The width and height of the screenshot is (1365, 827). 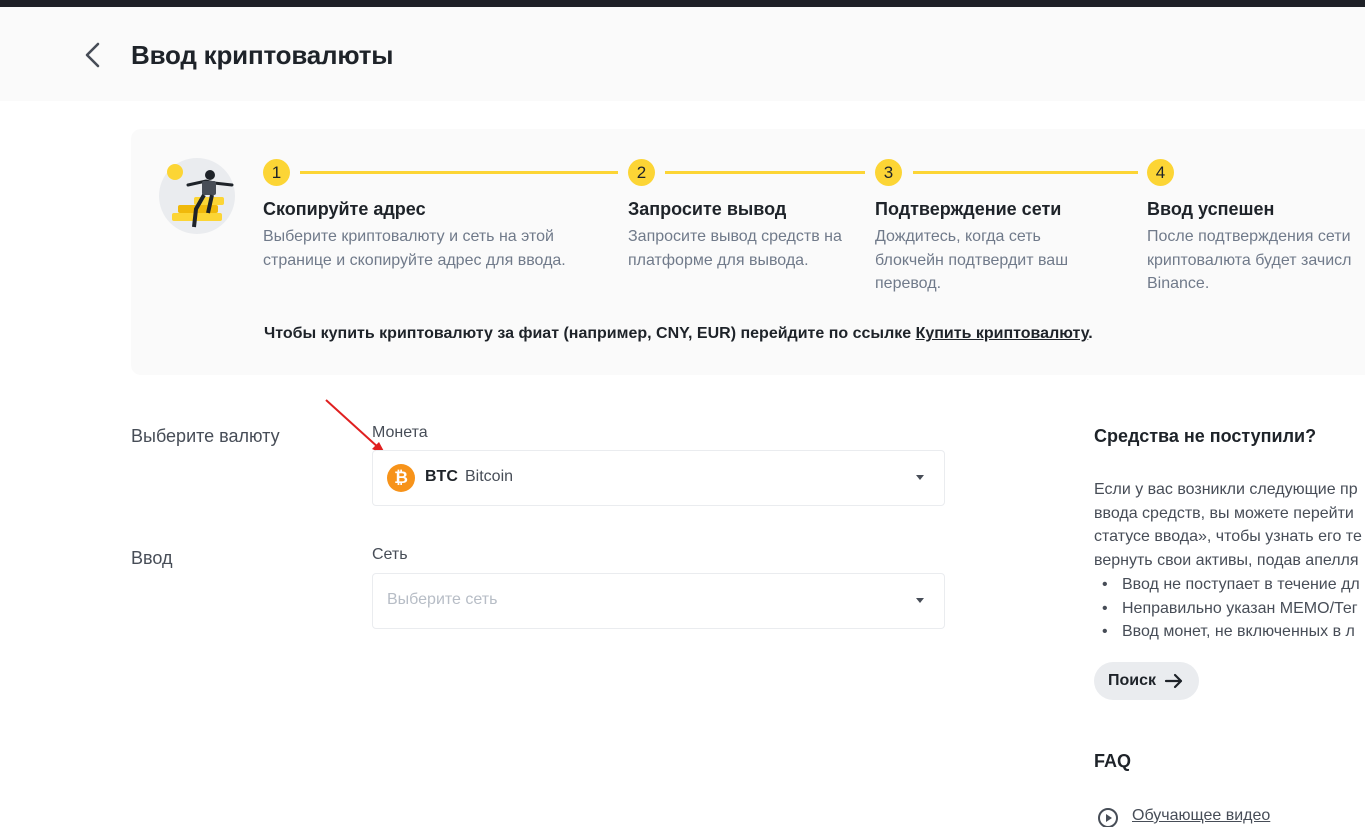 What do you see at coordinates (682, 54) in the screenshot?
I see `page-header: Ввод криптовалюты` at bounding box center [682, 54].